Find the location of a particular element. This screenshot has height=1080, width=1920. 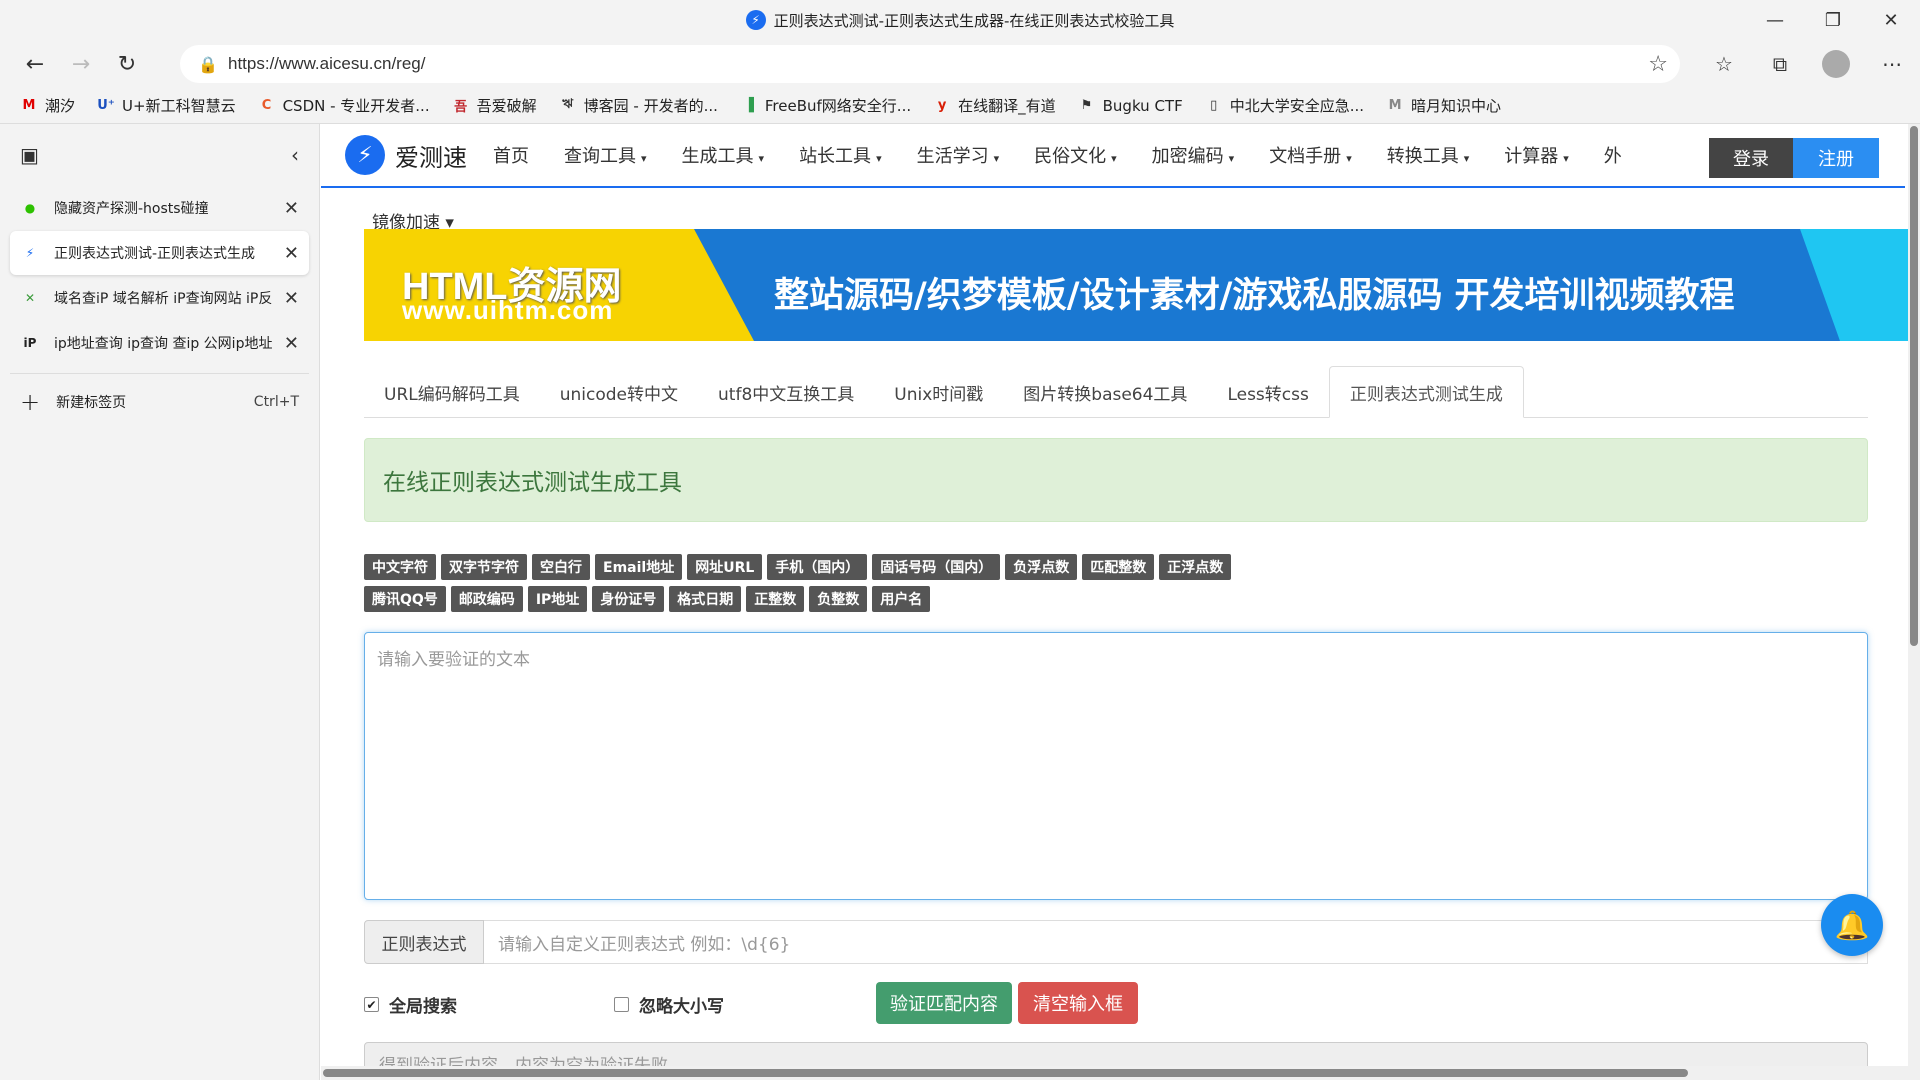

tool-tab: Less转css is located at coordinates (1267, 392).